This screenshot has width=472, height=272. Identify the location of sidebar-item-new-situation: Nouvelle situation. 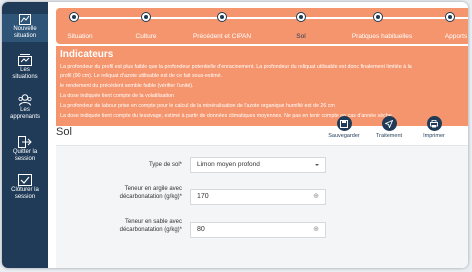
(25, 28).